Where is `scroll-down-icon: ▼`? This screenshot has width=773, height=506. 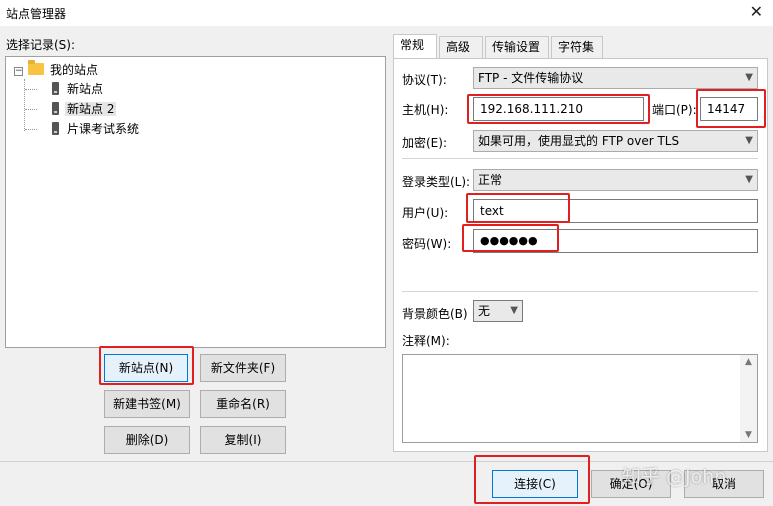
scroll-down-icon: ▼ is located at coordinates (748, 435).